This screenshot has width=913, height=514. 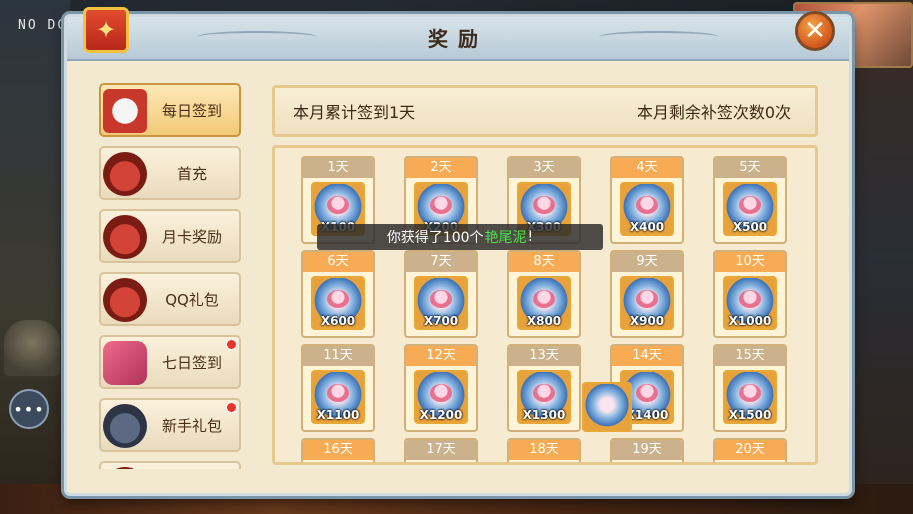 I want to click on reward-day-cell: 5天 X500, so click(x=750, y=200).